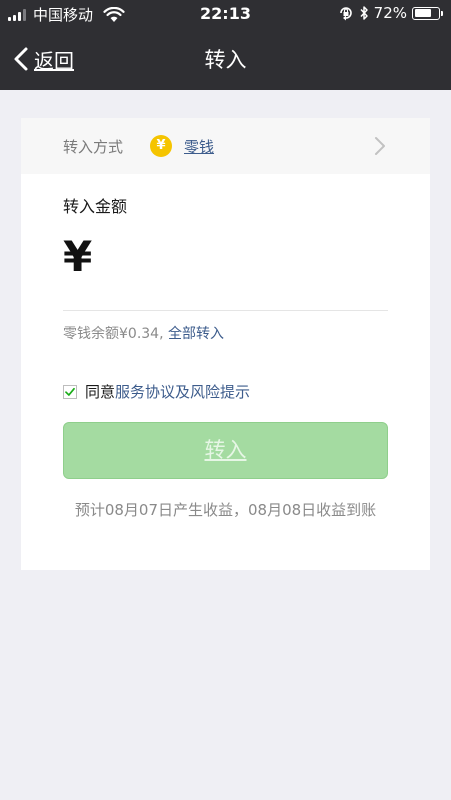 The height and width of the screenshot is (800, 451). Describe the element at coordinates (225, 510) in the screenshot. I see `estimate-text: 预计08月07日产生收益，08月08日收益到账` at that location.